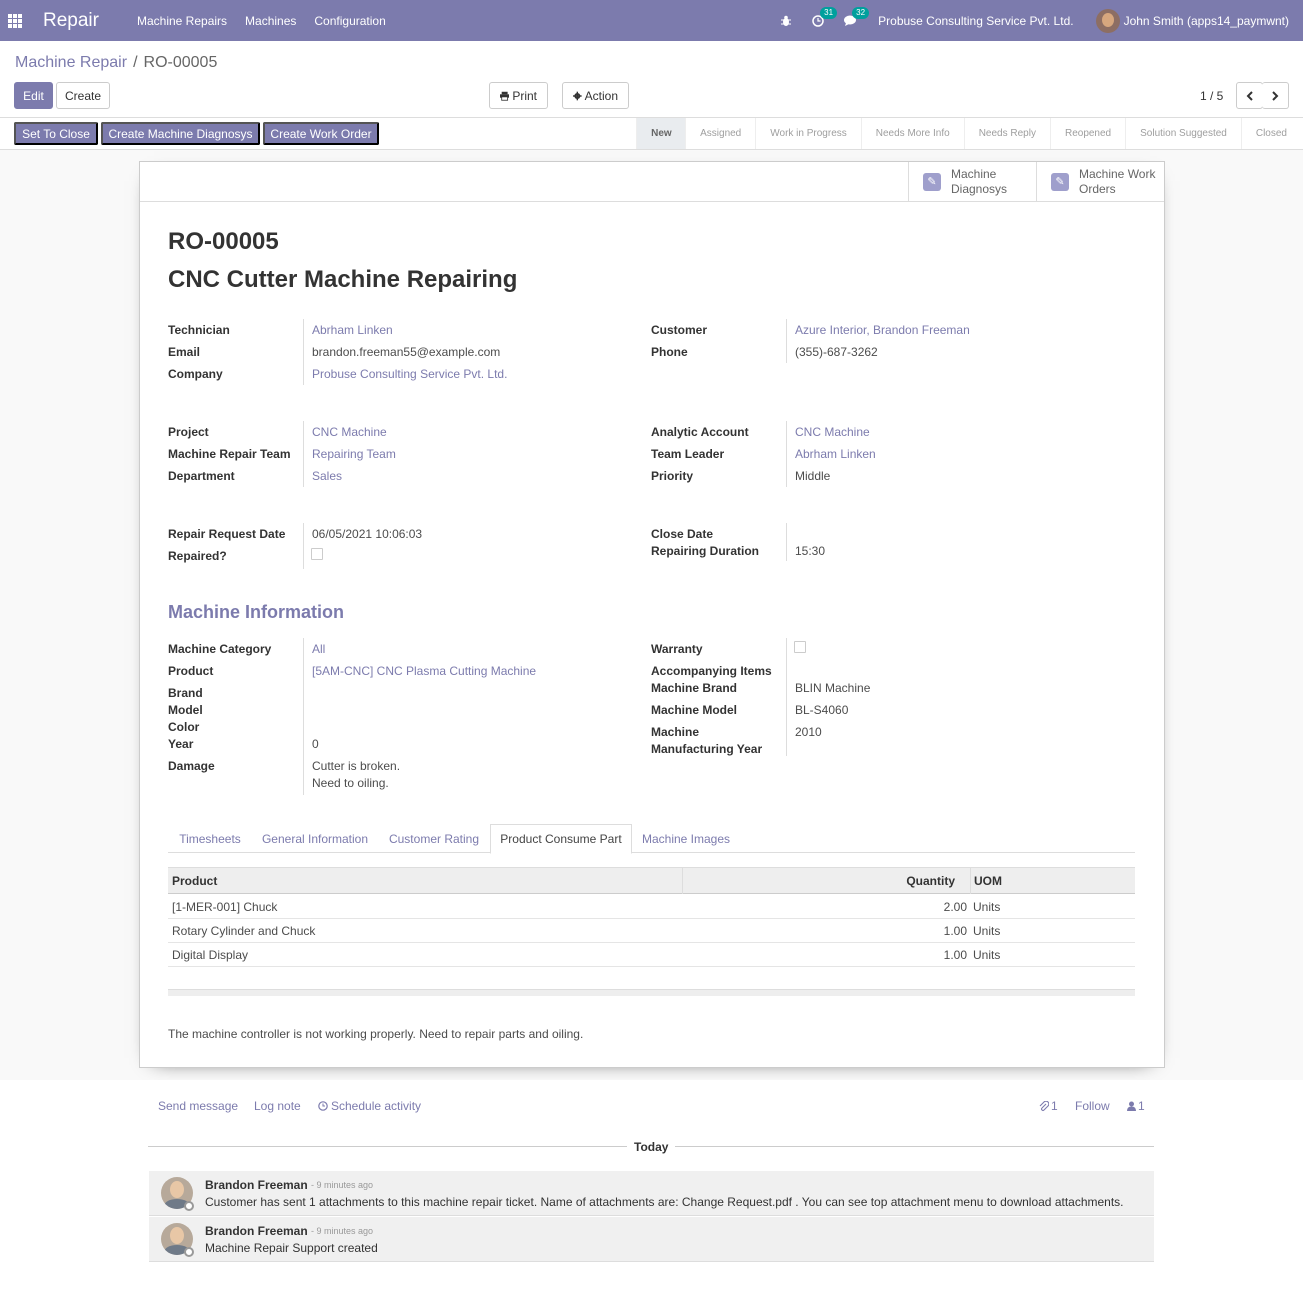 Image resolution: width=1303 pixels, height=1308 pixels. Describe the element at coordinates (882, 330) in the screenshot. I see `customer-value: Azure Interior, Brandon Freeman` at that location.